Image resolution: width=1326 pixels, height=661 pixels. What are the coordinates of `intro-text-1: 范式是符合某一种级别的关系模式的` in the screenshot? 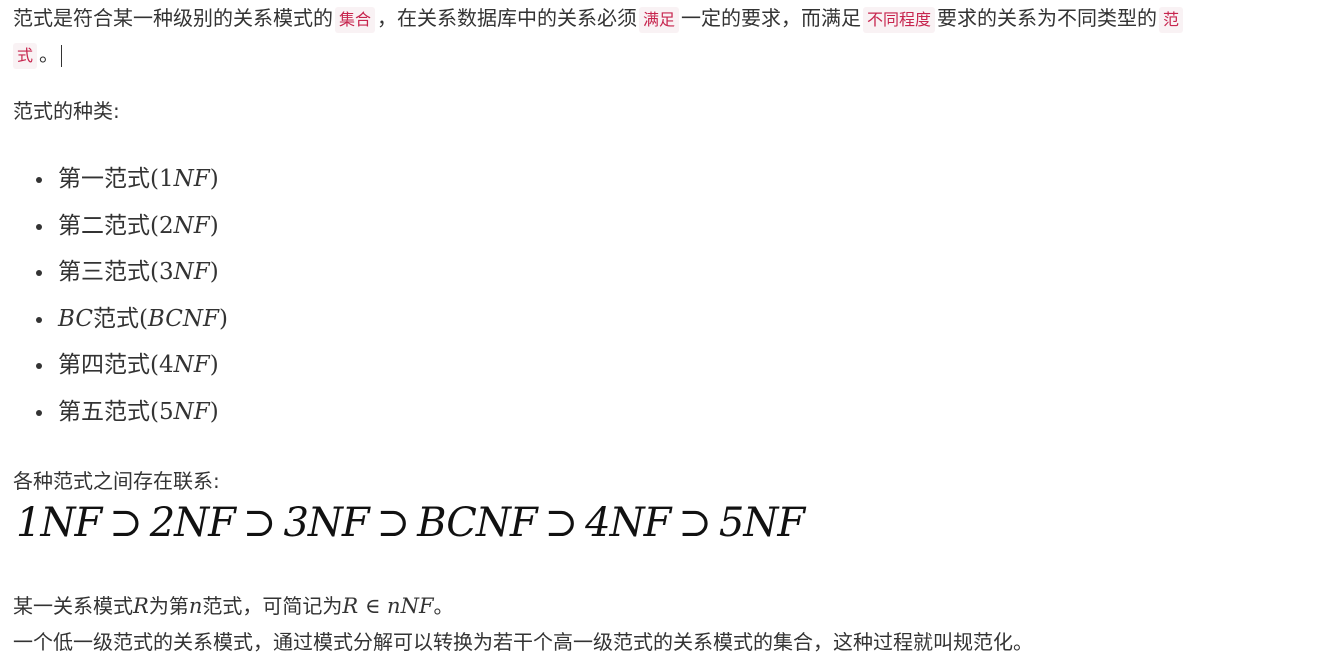 It's located at (173, 18).